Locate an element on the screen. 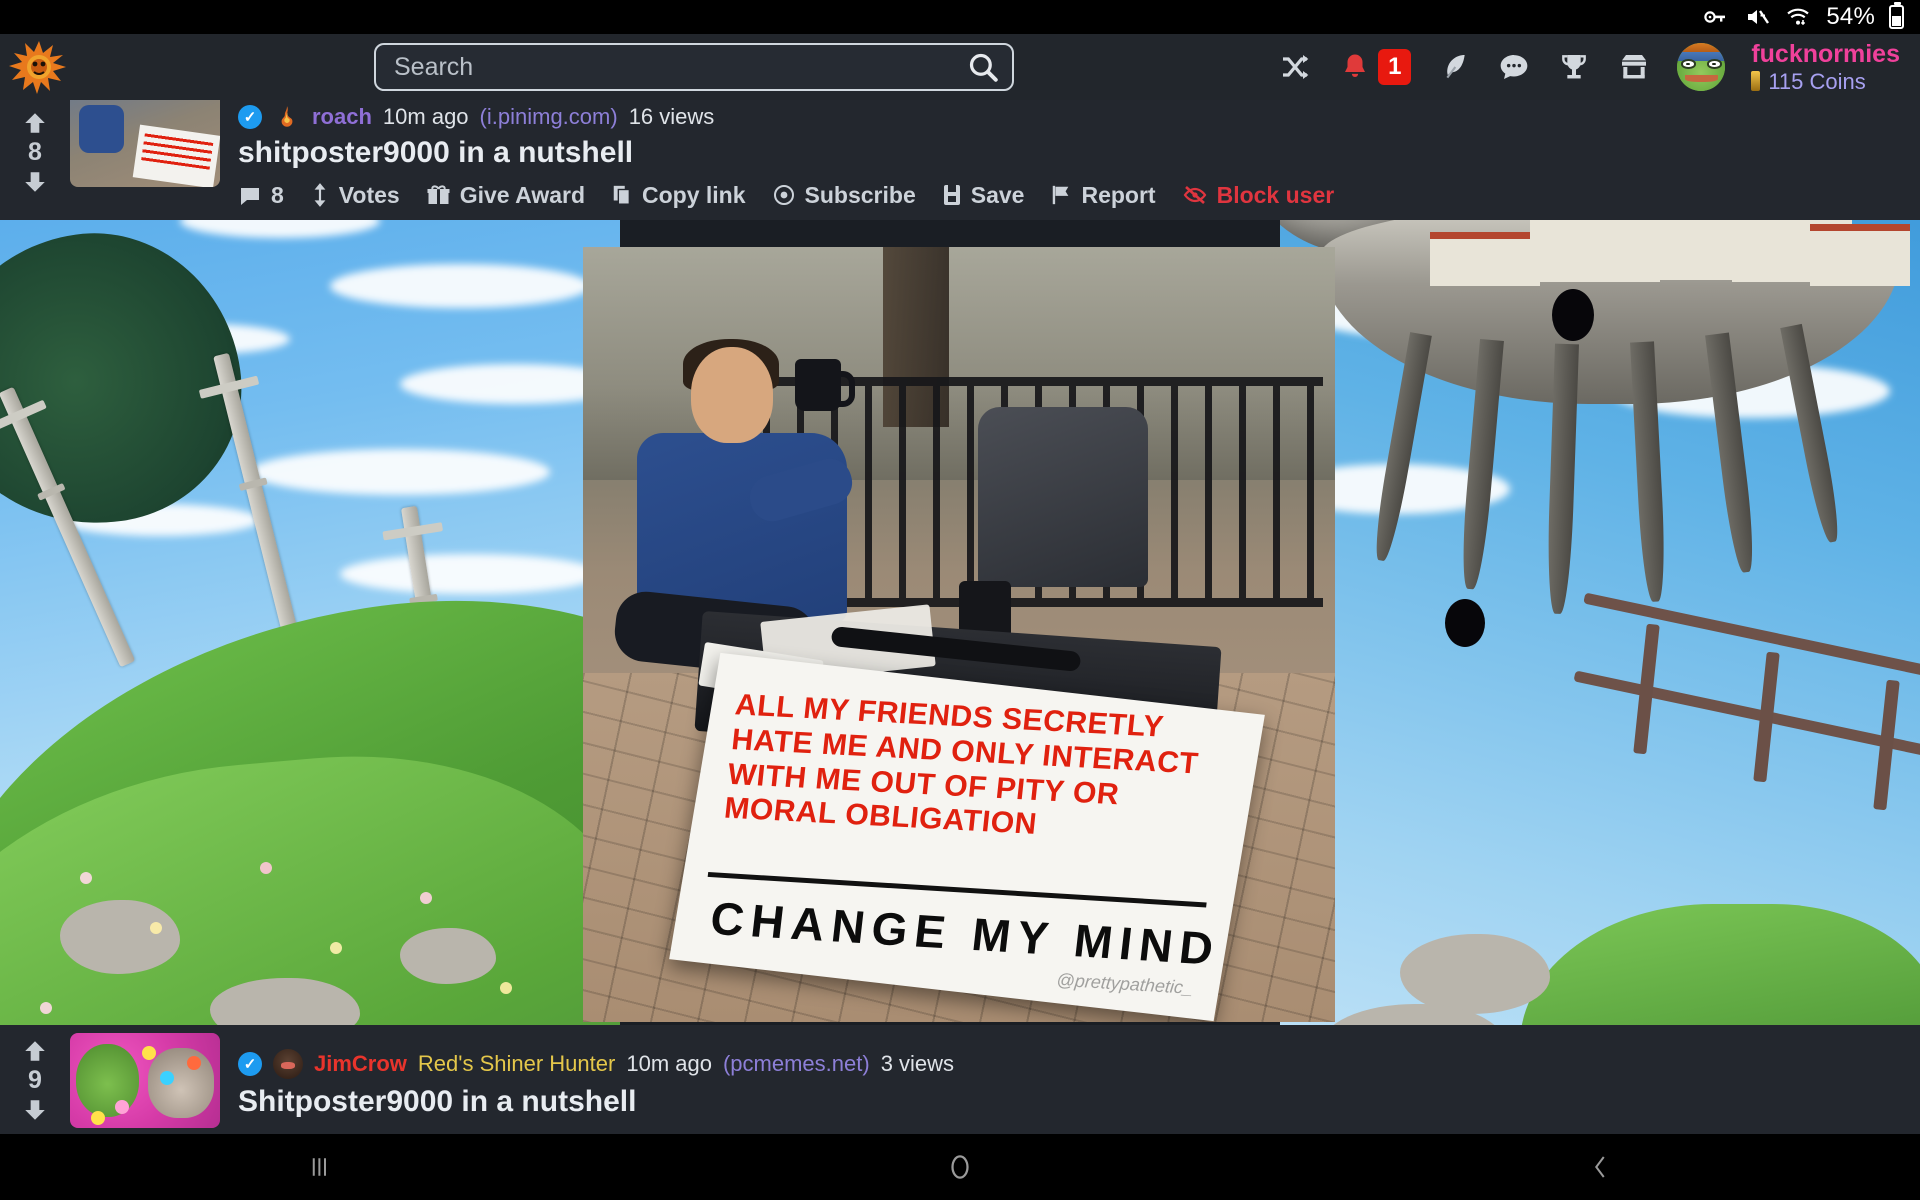  save-action: Save is located at coordinates (983, 195).